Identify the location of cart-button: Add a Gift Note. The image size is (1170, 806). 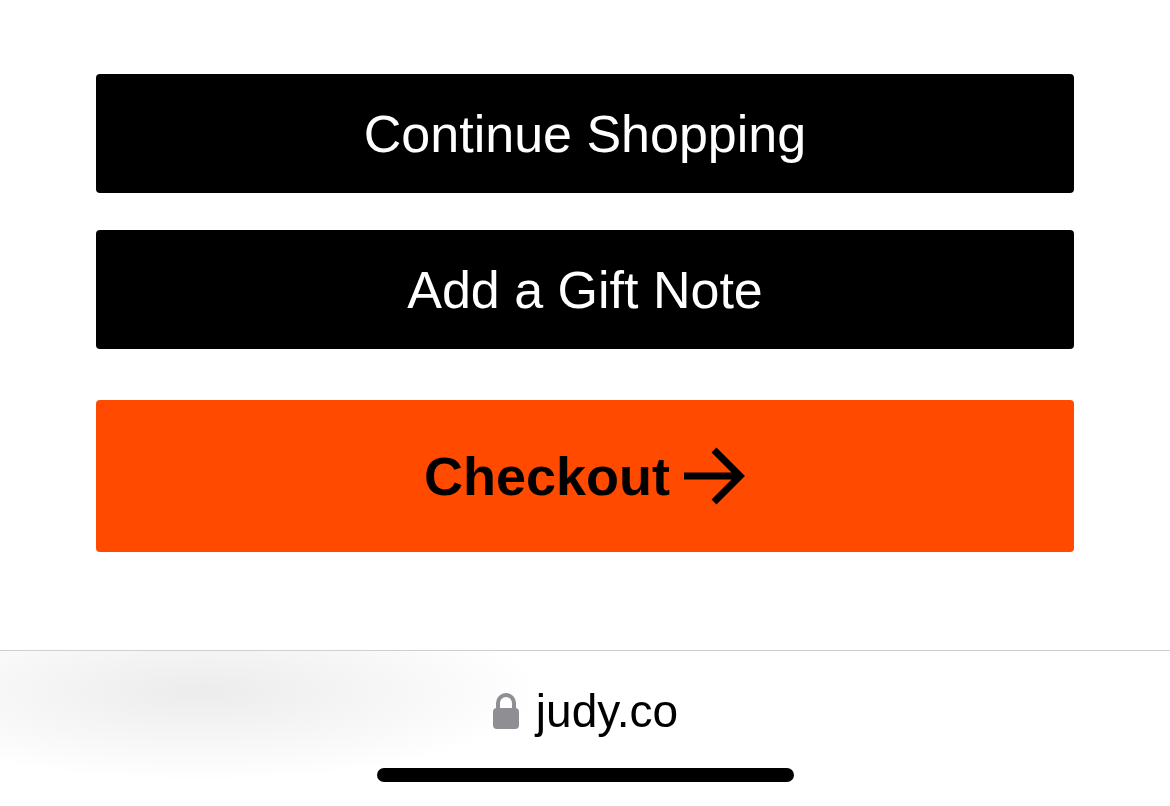
(585, 289).